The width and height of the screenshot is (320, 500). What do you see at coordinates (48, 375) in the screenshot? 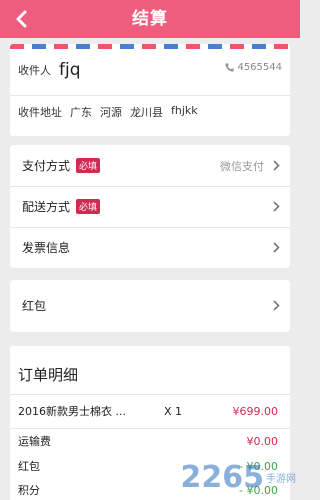
I see `order-details-title: 订单明细` at bounding box center [48, 375].